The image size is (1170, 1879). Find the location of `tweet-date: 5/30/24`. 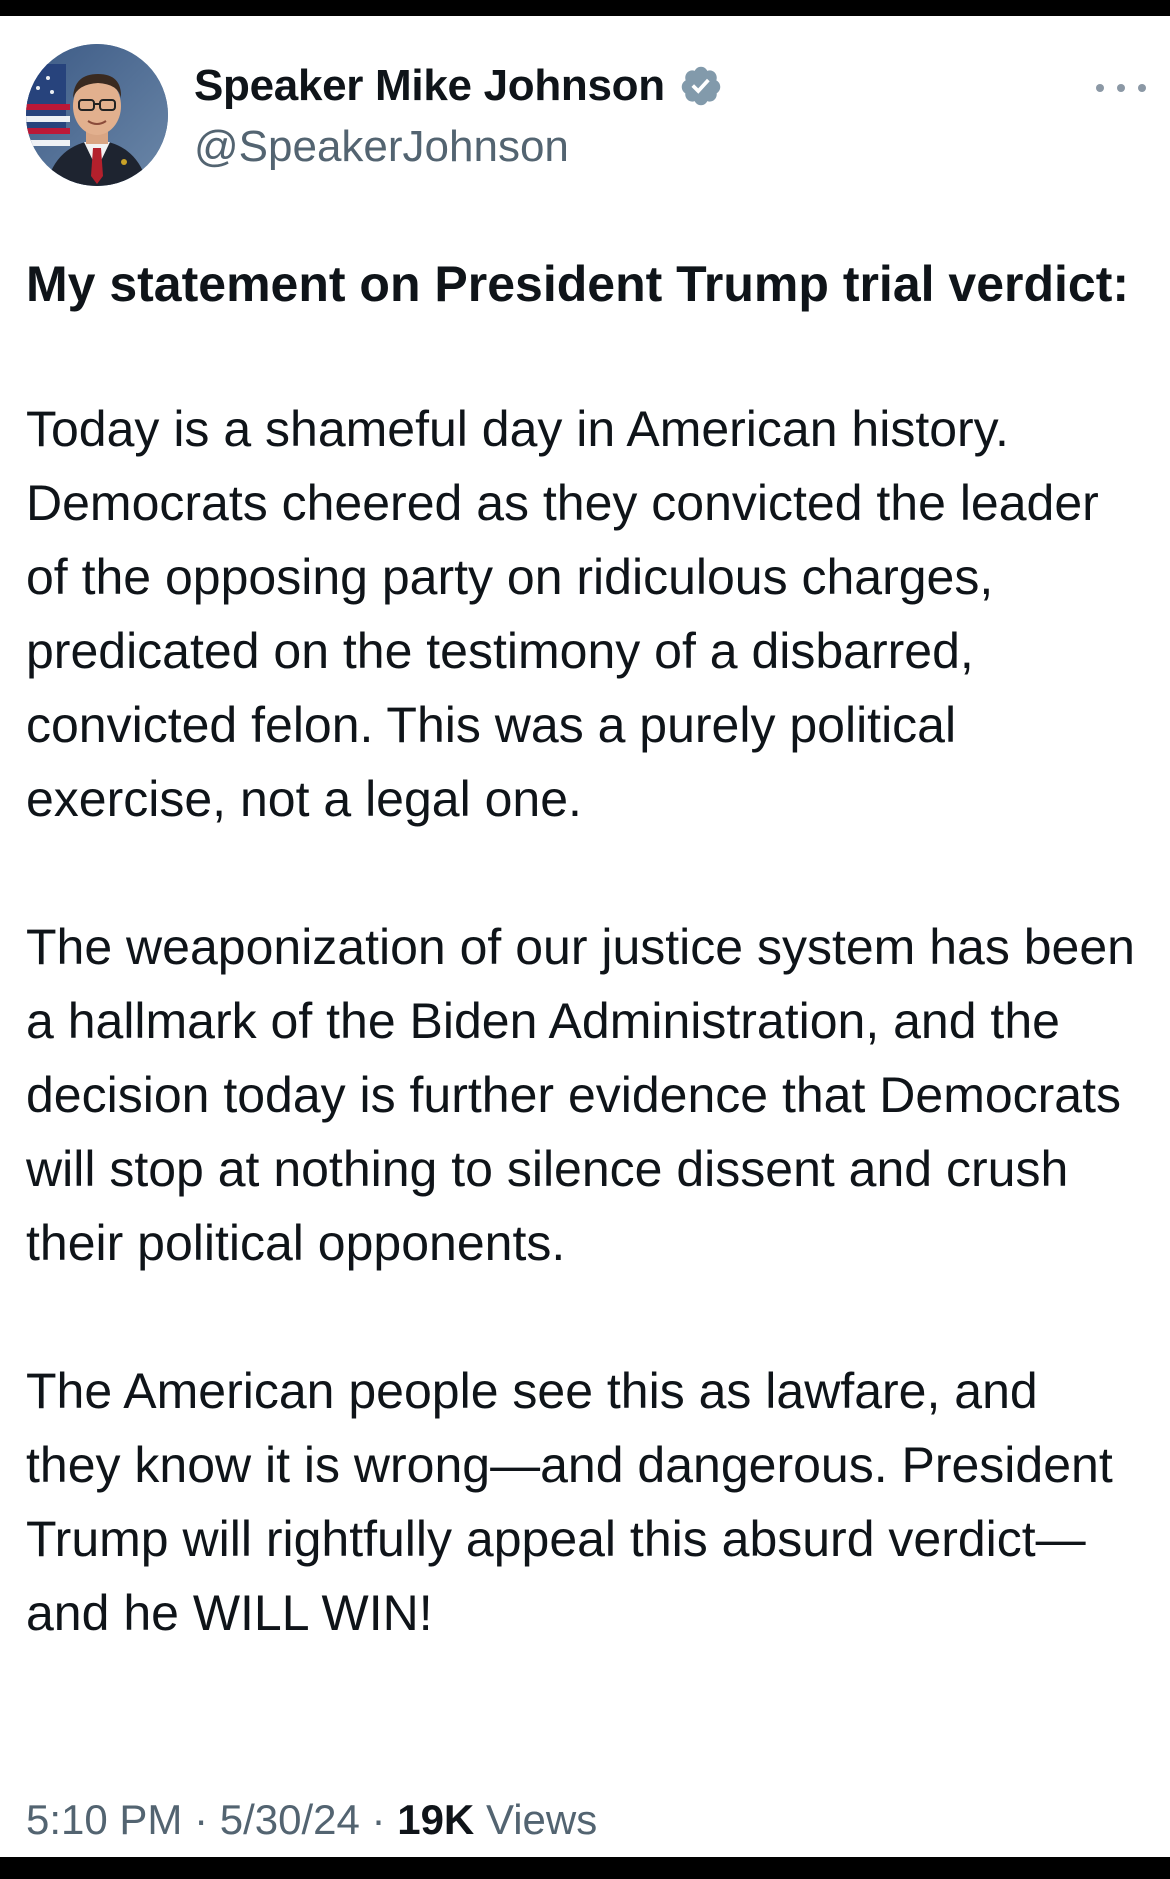

tweet-date: 5/30/24 is located at coordinates (290, 1819).